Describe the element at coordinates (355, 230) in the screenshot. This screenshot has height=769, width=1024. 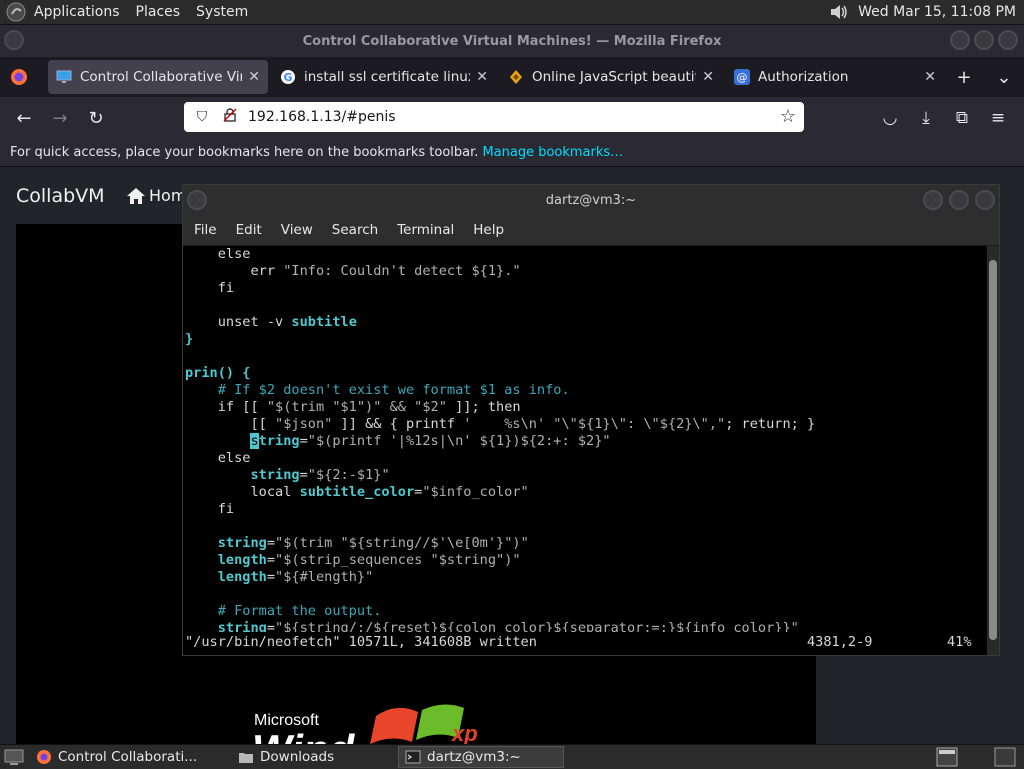
I see `terminal-menu-search: Search` at that location.